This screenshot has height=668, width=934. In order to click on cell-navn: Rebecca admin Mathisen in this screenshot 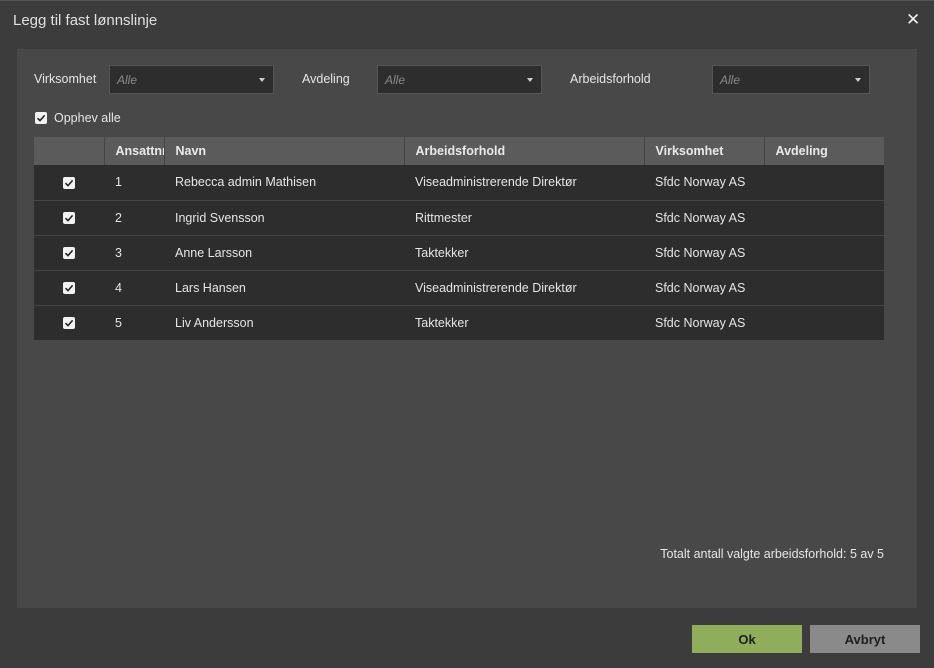, I will do `click(284, 183)`.